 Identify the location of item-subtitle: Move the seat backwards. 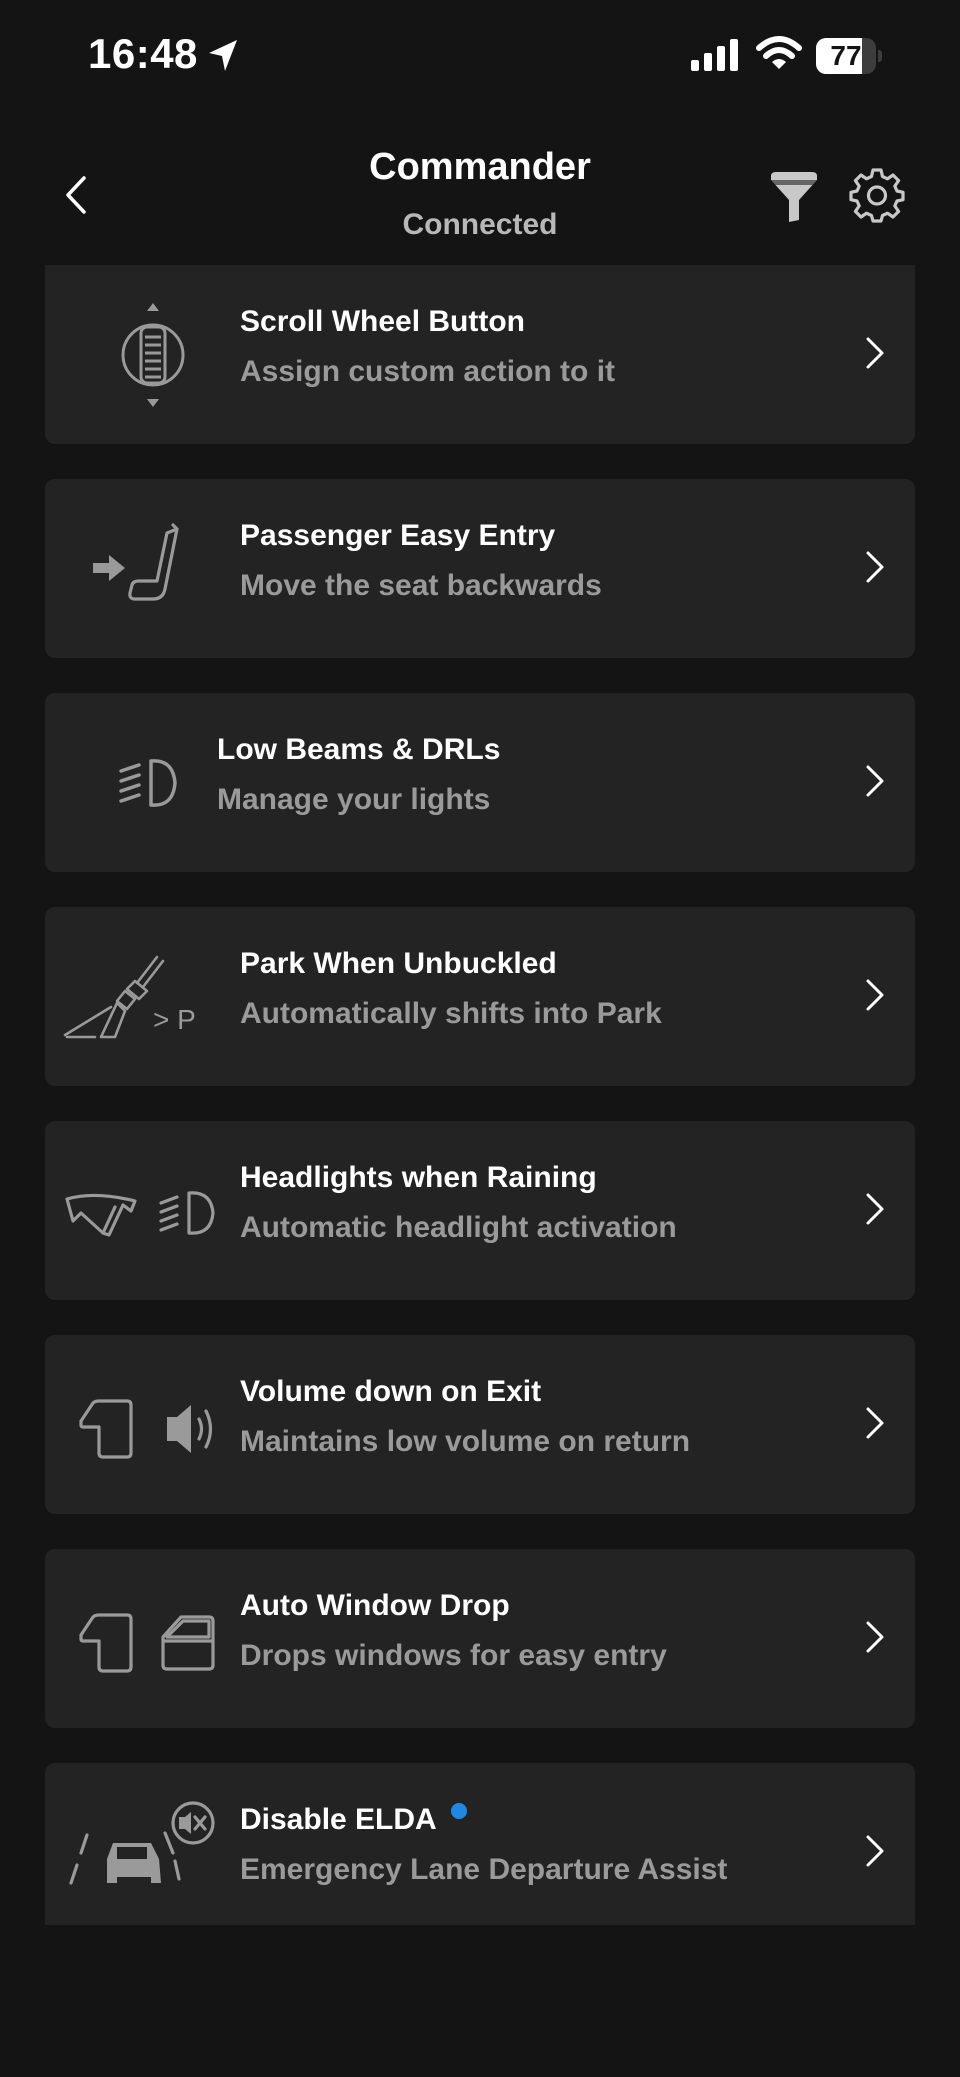
(421, 585).